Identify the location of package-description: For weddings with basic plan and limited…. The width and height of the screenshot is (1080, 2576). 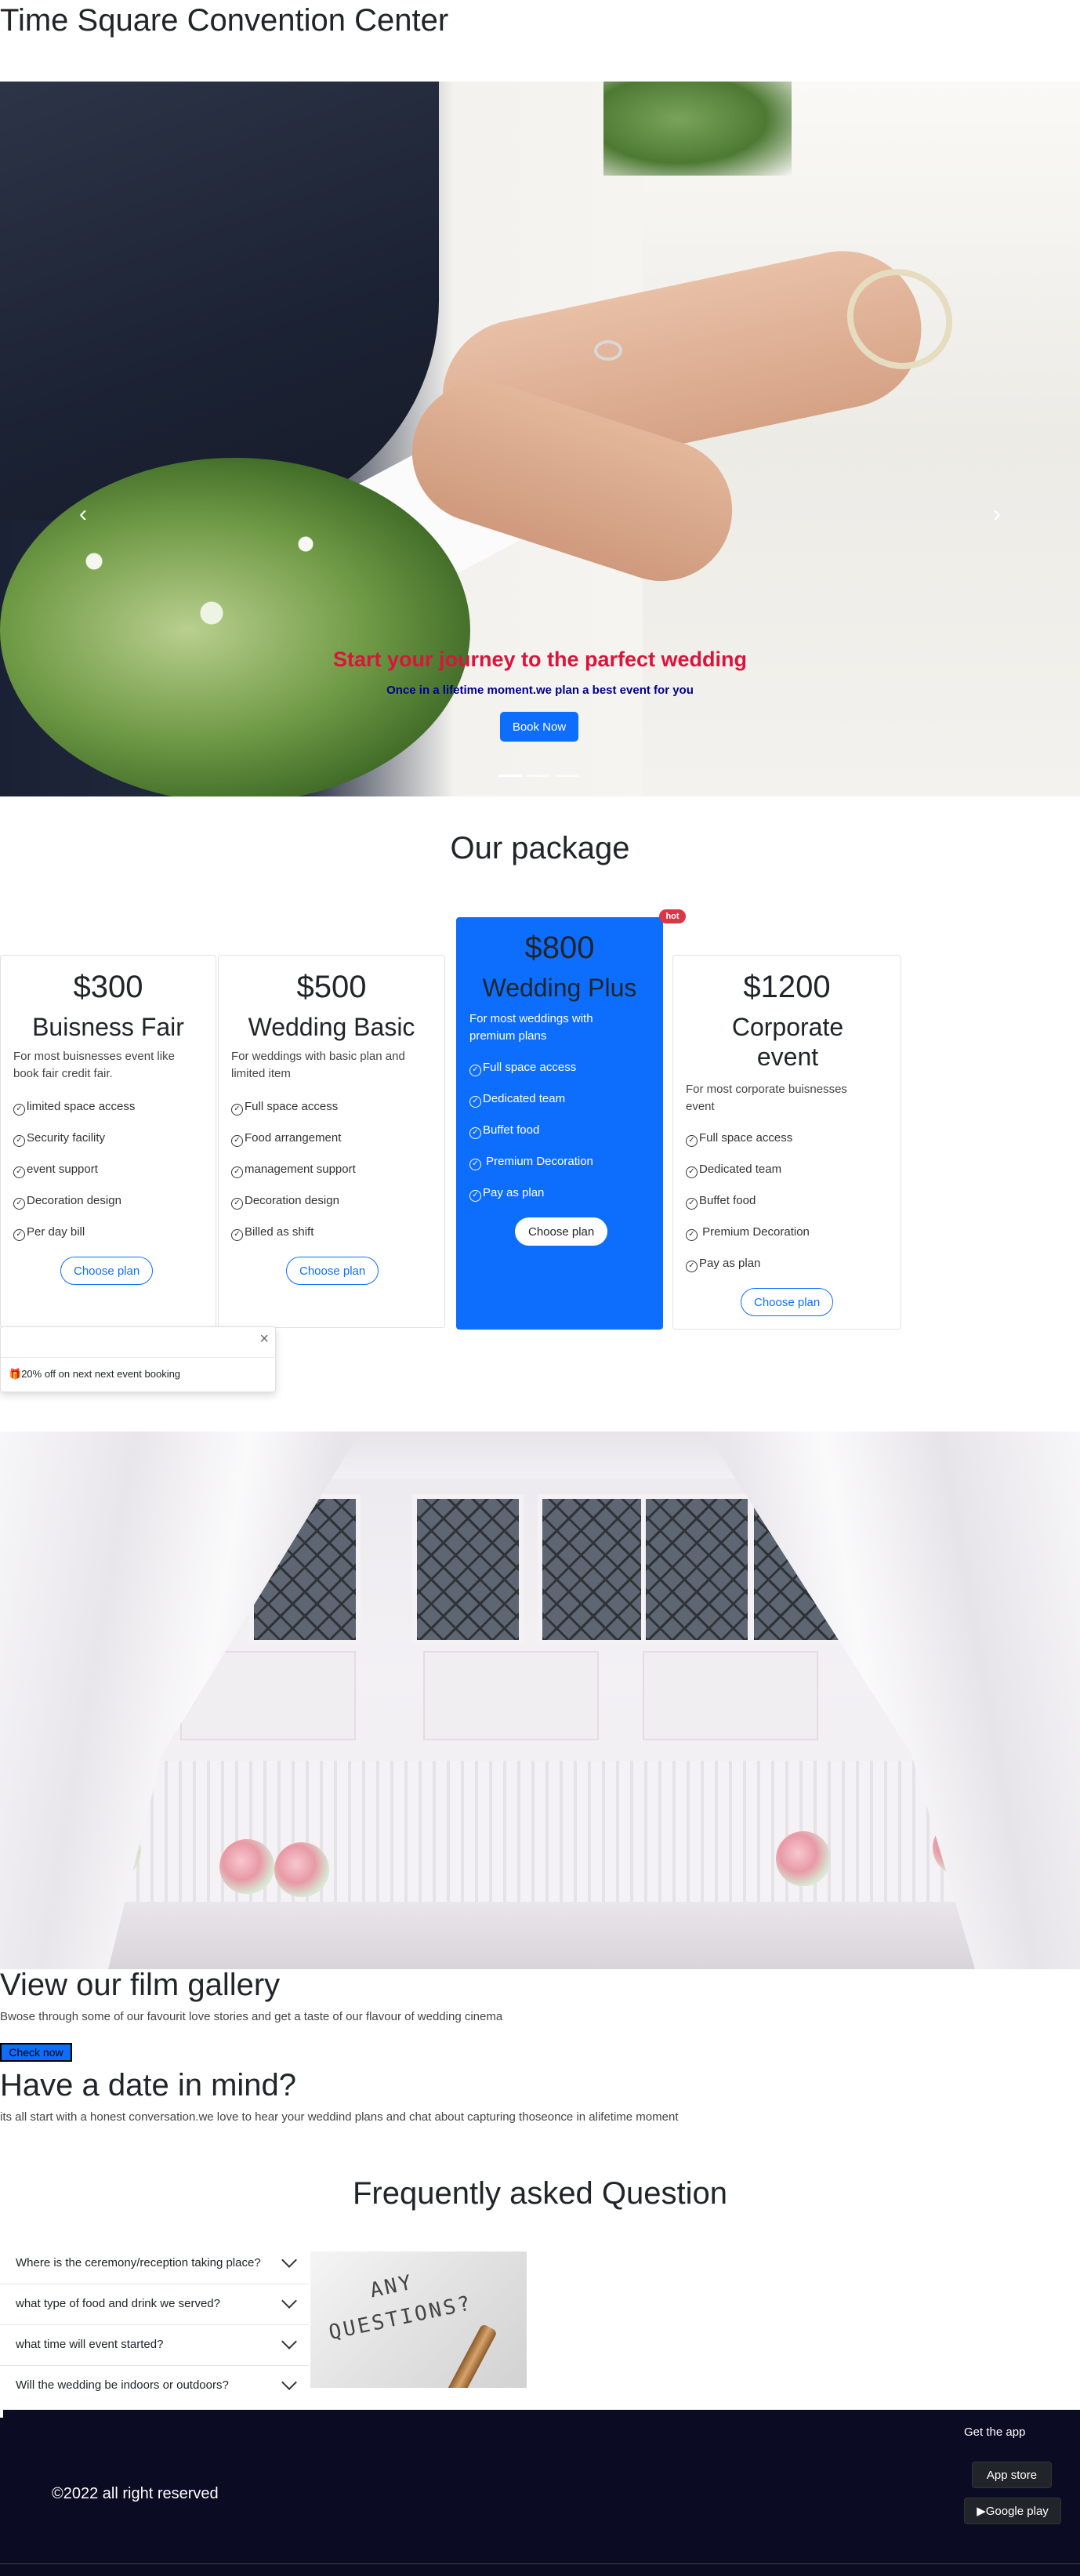
(318, 1065).